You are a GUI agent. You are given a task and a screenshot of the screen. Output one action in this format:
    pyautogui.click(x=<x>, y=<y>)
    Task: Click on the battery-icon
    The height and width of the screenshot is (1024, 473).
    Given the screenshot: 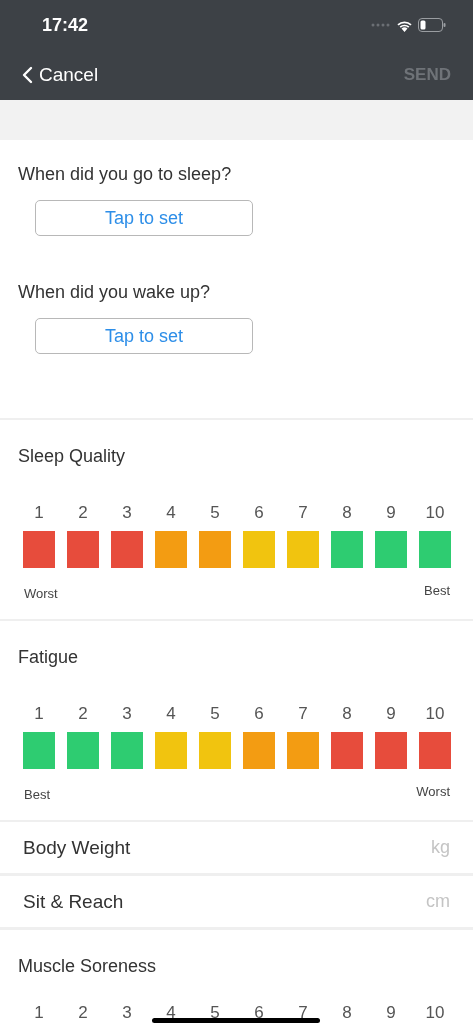 What is the action you would take?
    pyautogui.click(x=432, y=25)
    